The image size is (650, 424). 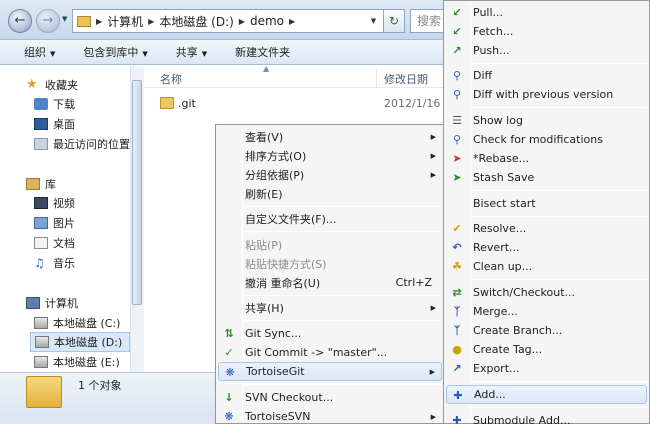 I want to click on submodule-add-icon: ✚, so click(x=457, y=419).